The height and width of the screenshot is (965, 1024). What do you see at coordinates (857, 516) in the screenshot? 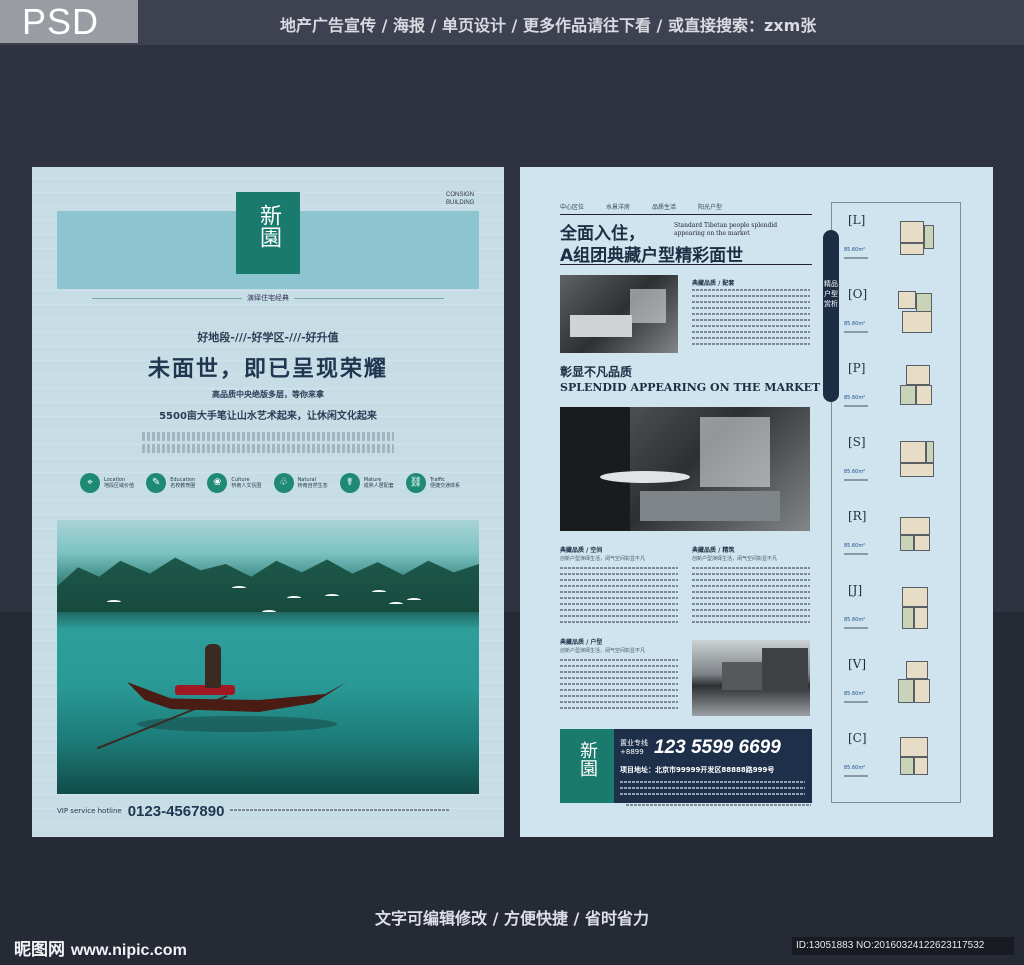
I see `floorplan-letter: [R]` at bounding box center [857, 516].